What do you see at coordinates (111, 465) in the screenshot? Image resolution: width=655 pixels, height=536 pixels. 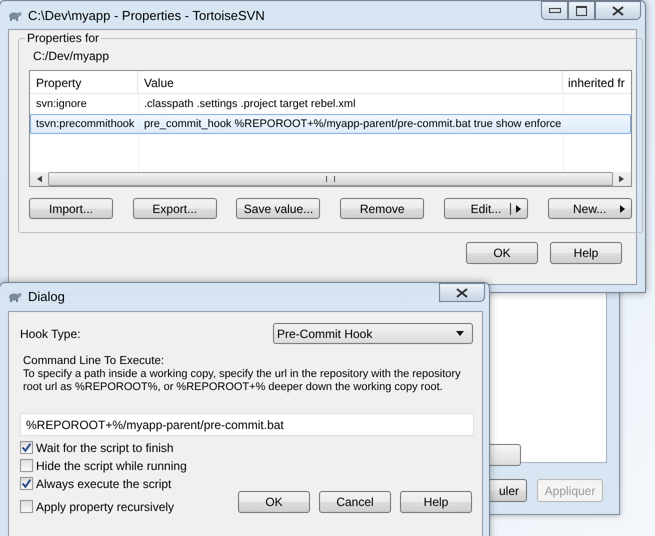 I see `checkbox-label: Hide the script while running` at bounding box center [111, 465].